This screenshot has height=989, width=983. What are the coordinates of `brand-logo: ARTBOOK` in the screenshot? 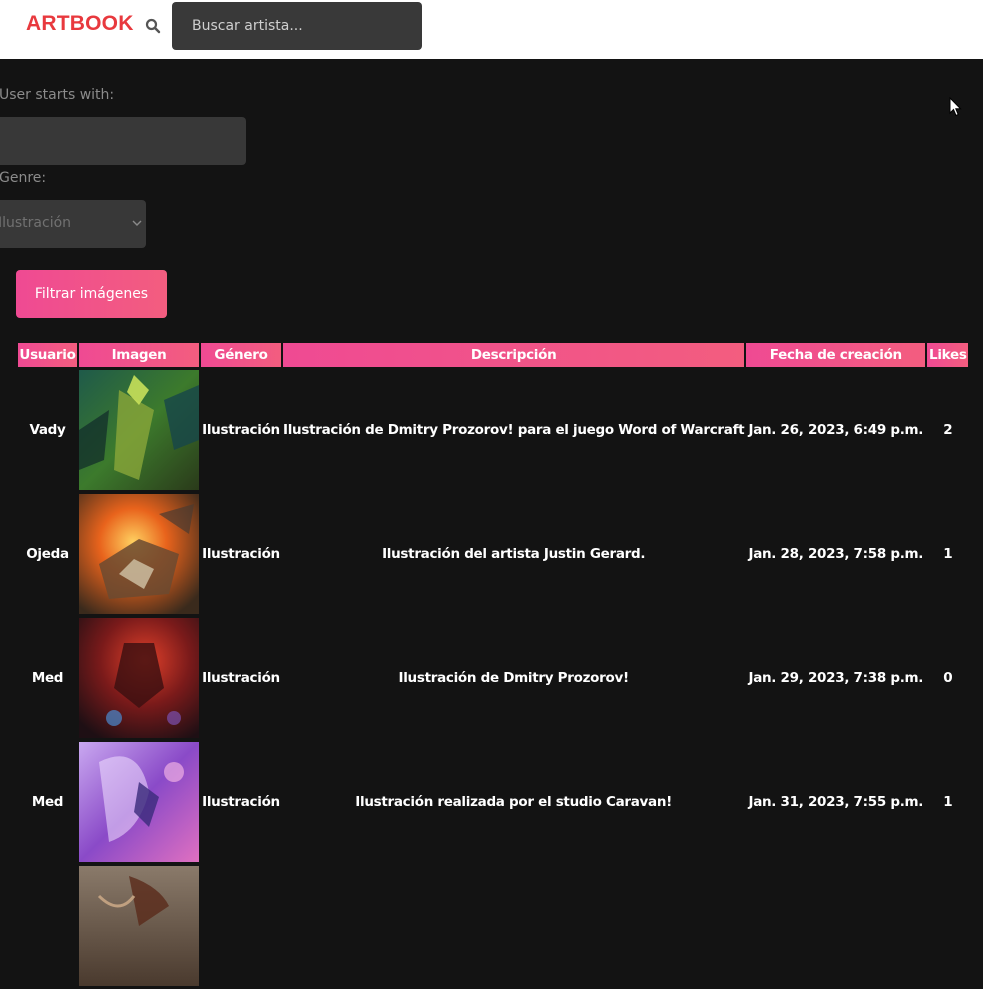 It's located at (80, 24).